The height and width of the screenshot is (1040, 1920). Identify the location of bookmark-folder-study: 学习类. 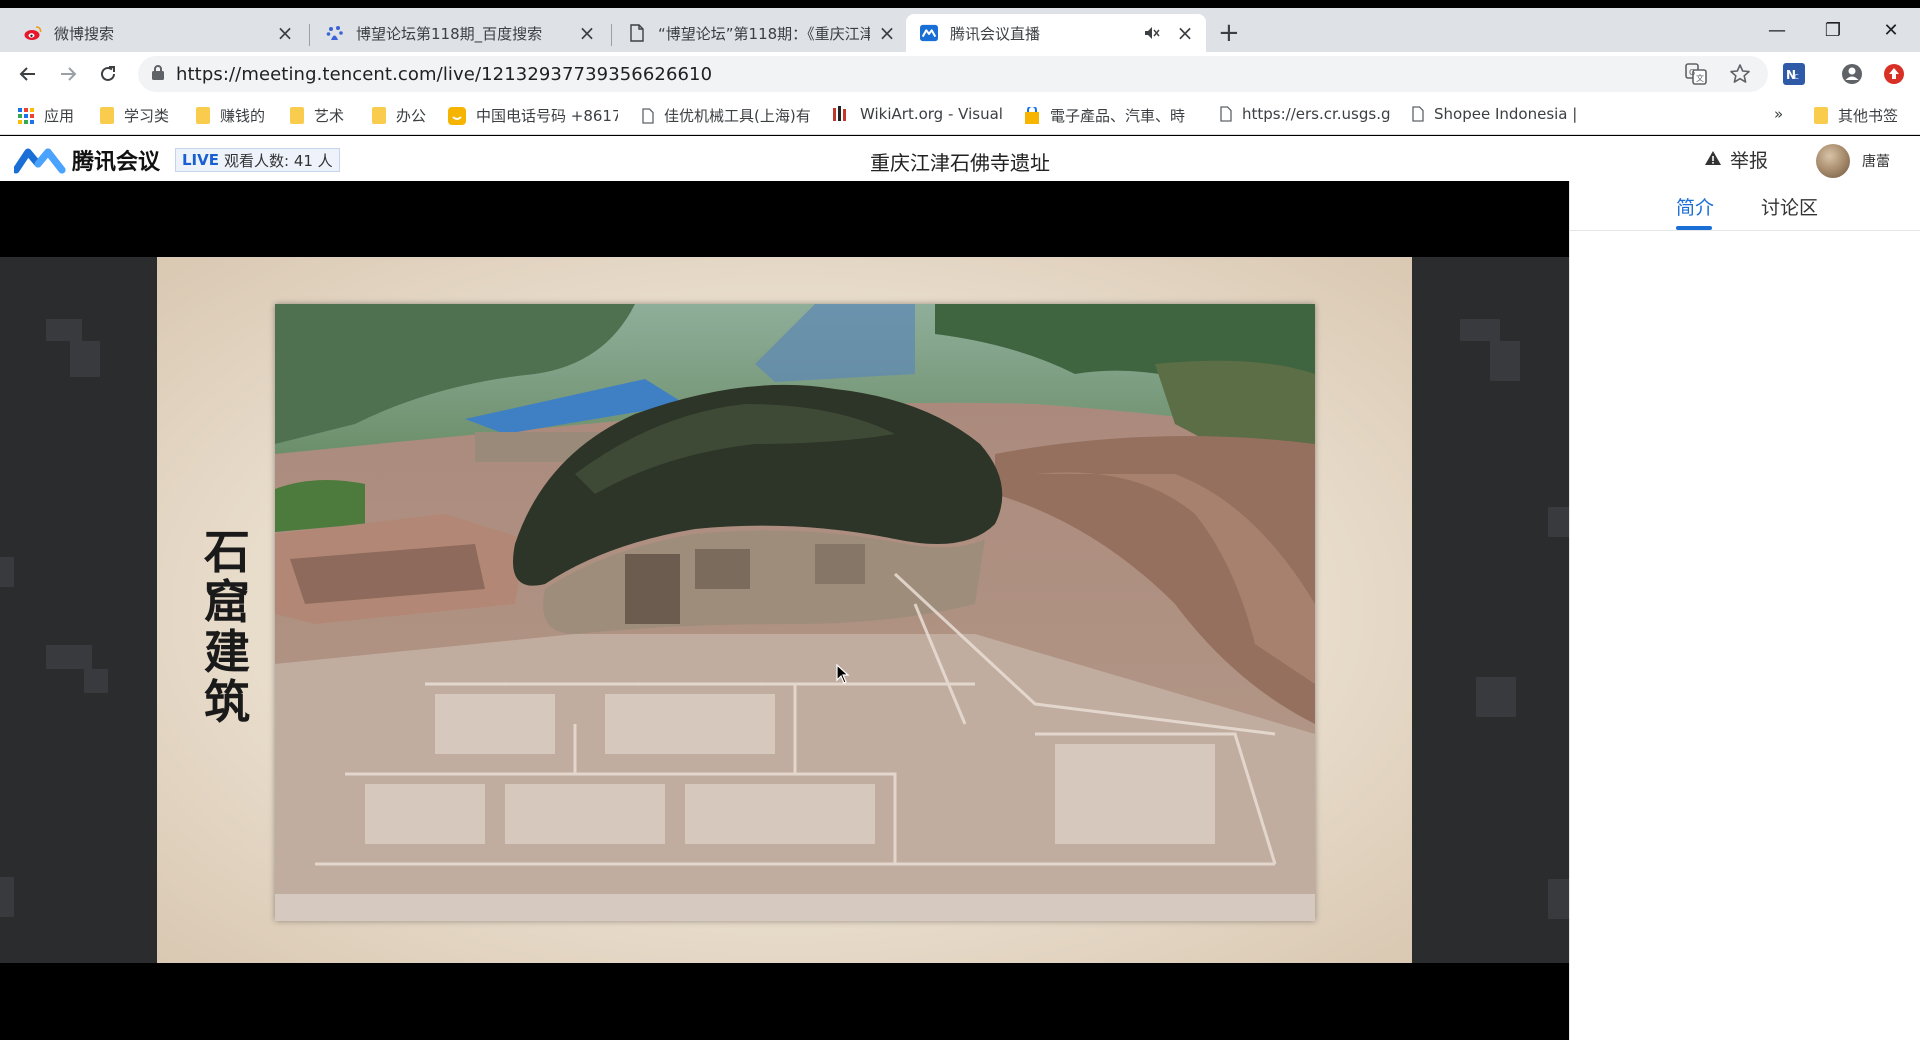
(134, 115).